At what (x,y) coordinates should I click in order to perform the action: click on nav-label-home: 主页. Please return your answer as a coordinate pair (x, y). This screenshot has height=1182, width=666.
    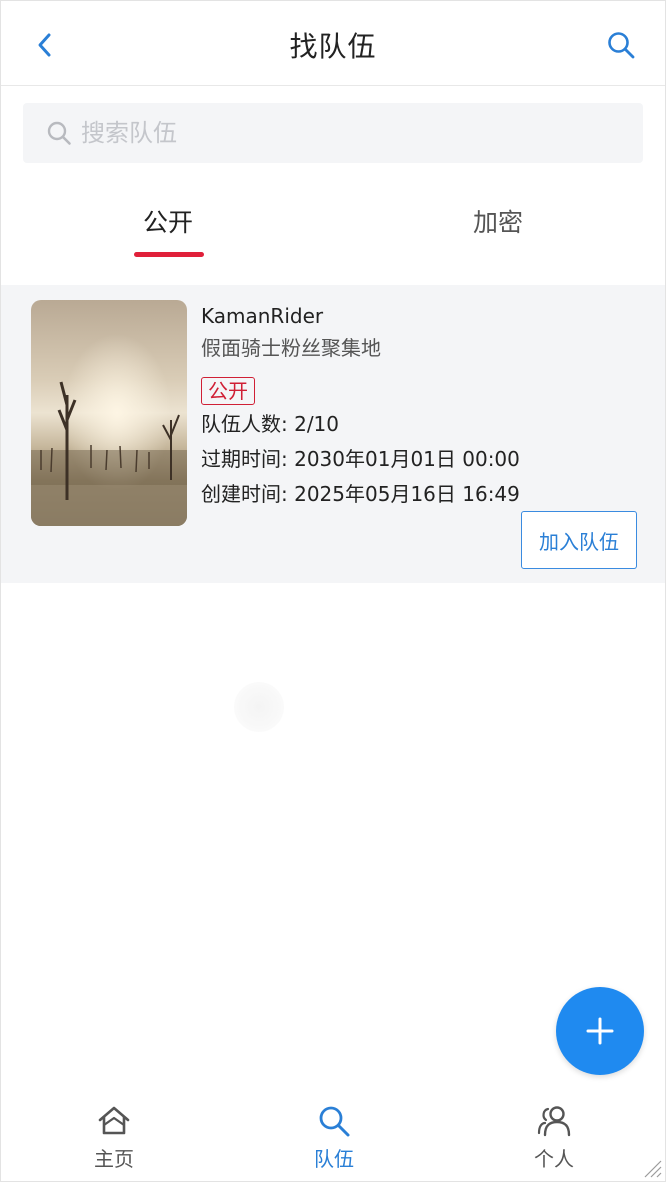
    Looking at the image, I should click on (114, 1159).